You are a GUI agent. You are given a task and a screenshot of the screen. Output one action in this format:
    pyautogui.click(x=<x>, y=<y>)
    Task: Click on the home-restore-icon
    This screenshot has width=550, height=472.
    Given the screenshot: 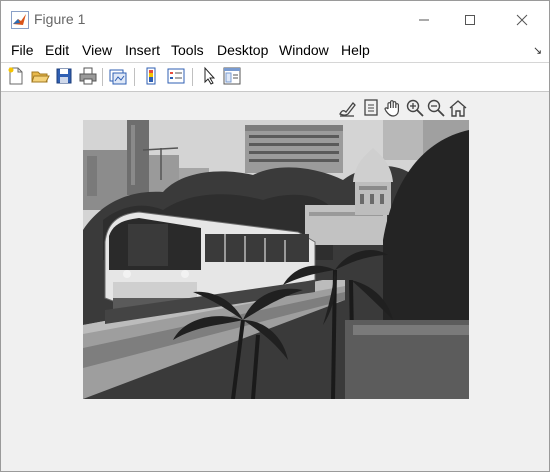 What is the action you would take?
    pyautogui.click(x=458, y=108)
    